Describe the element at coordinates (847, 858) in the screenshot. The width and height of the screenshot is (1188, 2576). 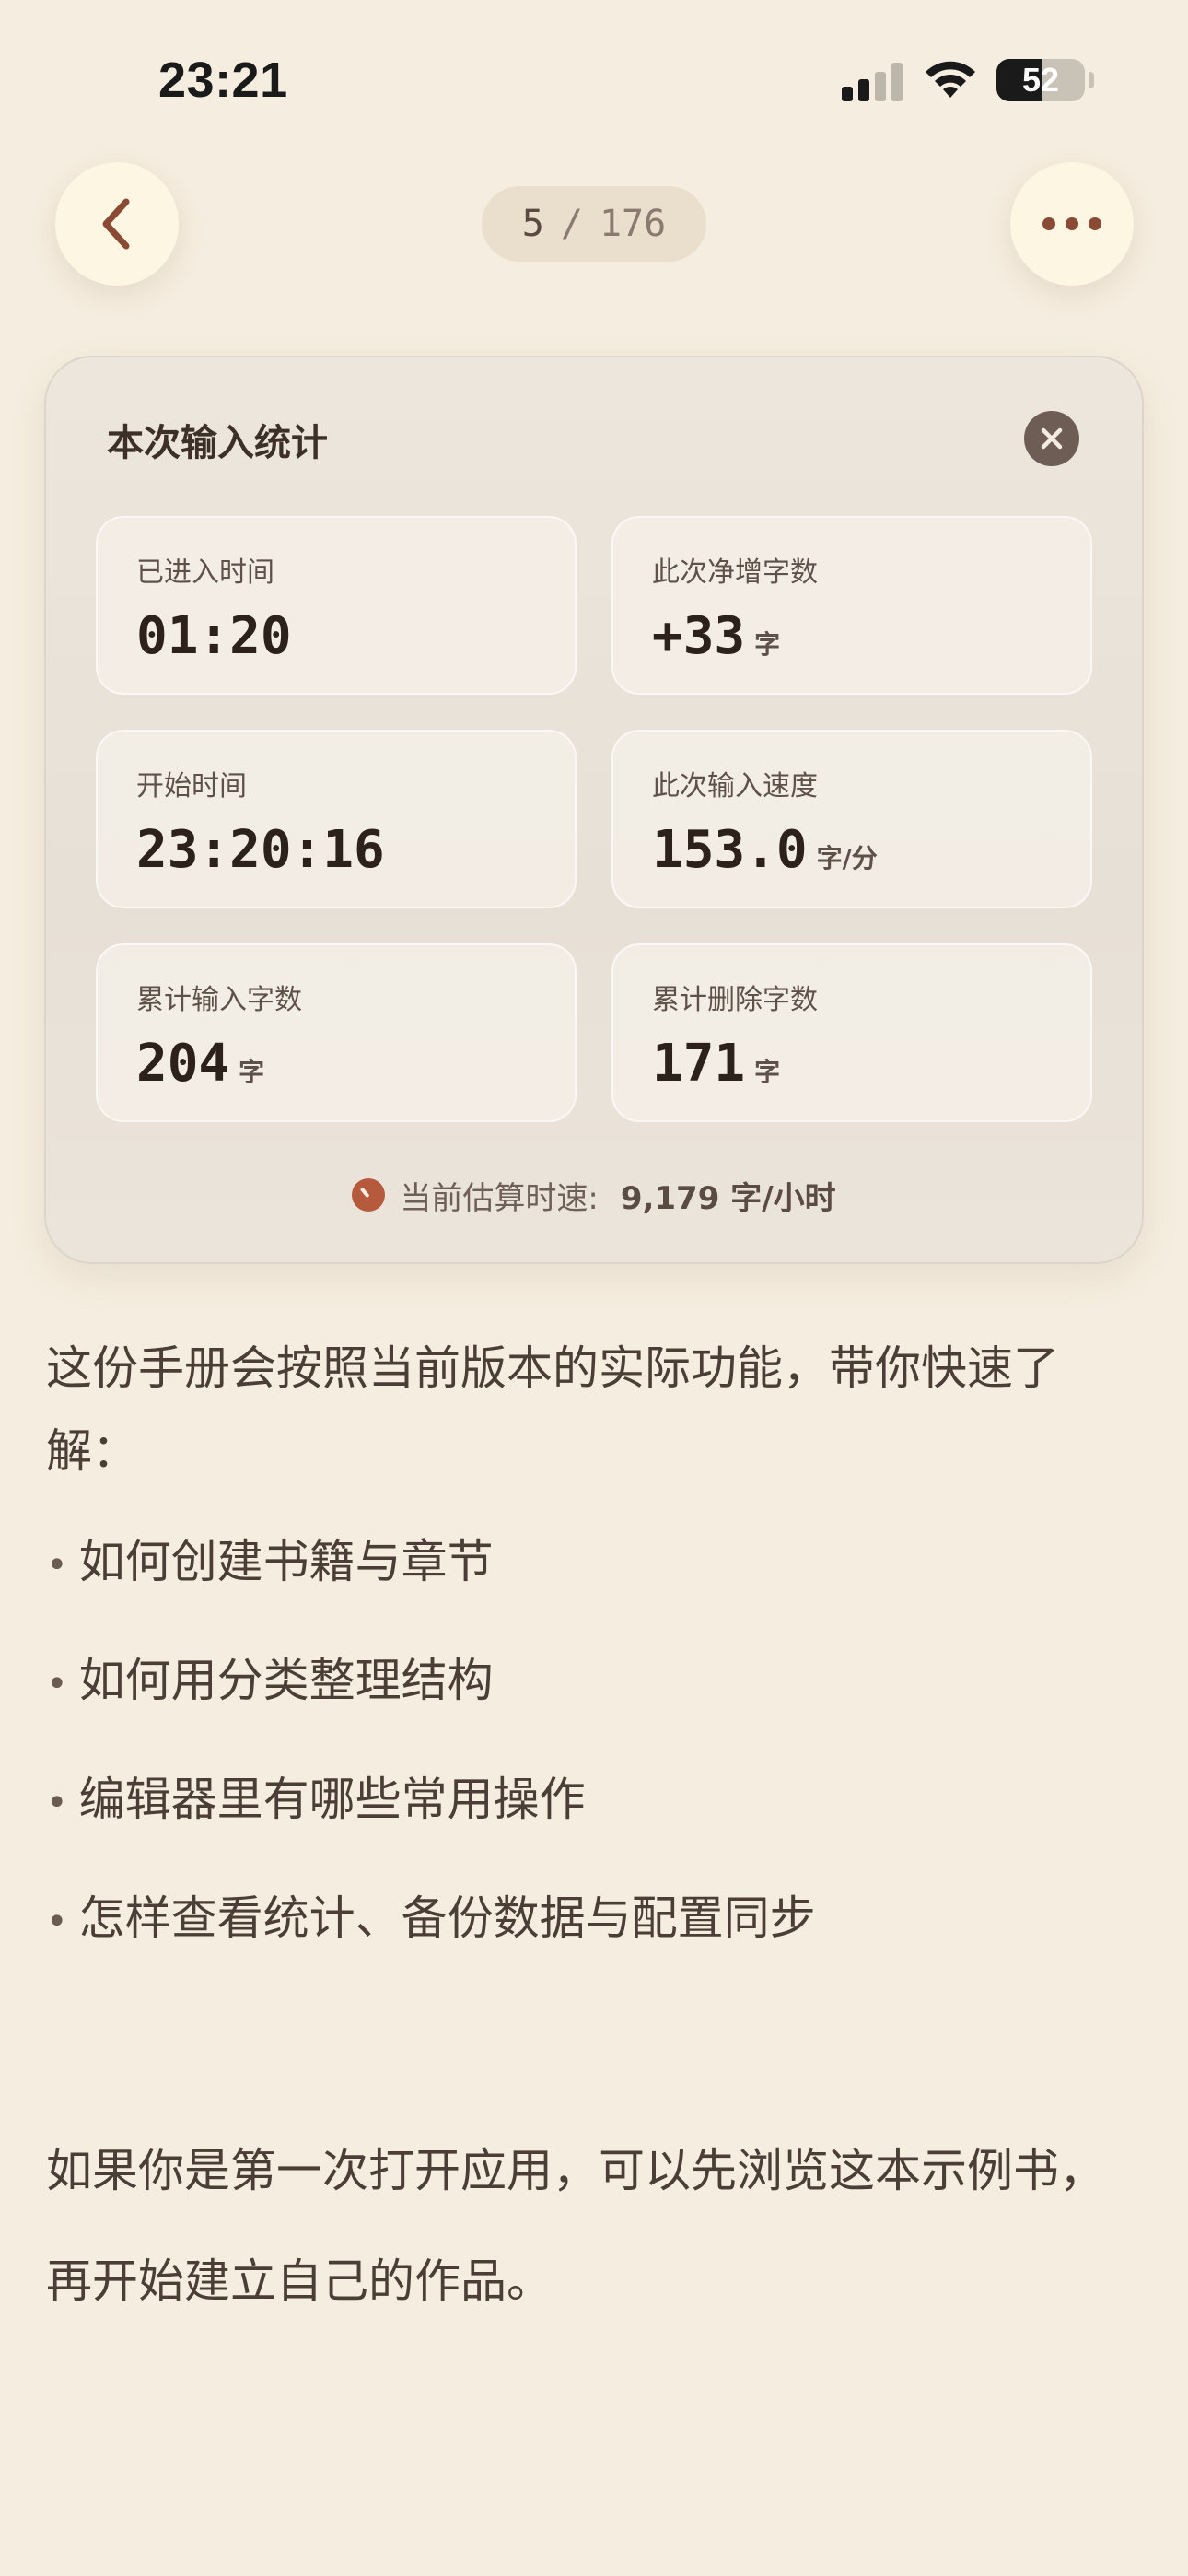
I see `stat-unit: 字/分` at that location.